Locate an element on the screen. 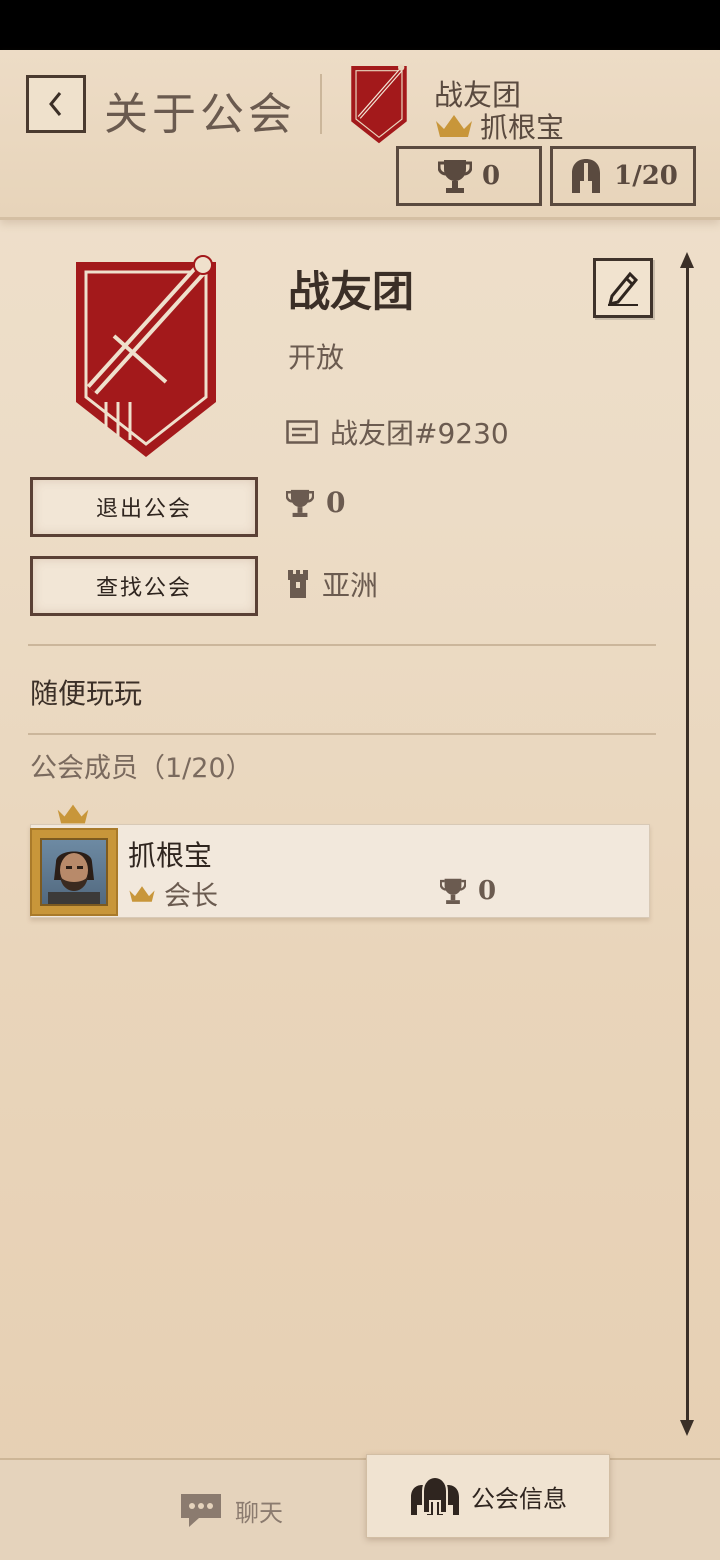  trophy-stat-box: 0 is located at coordinates (469, 176).